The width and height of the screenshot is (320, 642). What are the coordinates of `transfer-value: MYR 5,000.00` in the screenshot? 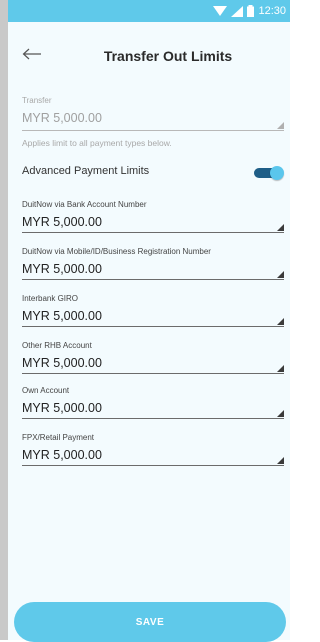 It's located at (62, 118).